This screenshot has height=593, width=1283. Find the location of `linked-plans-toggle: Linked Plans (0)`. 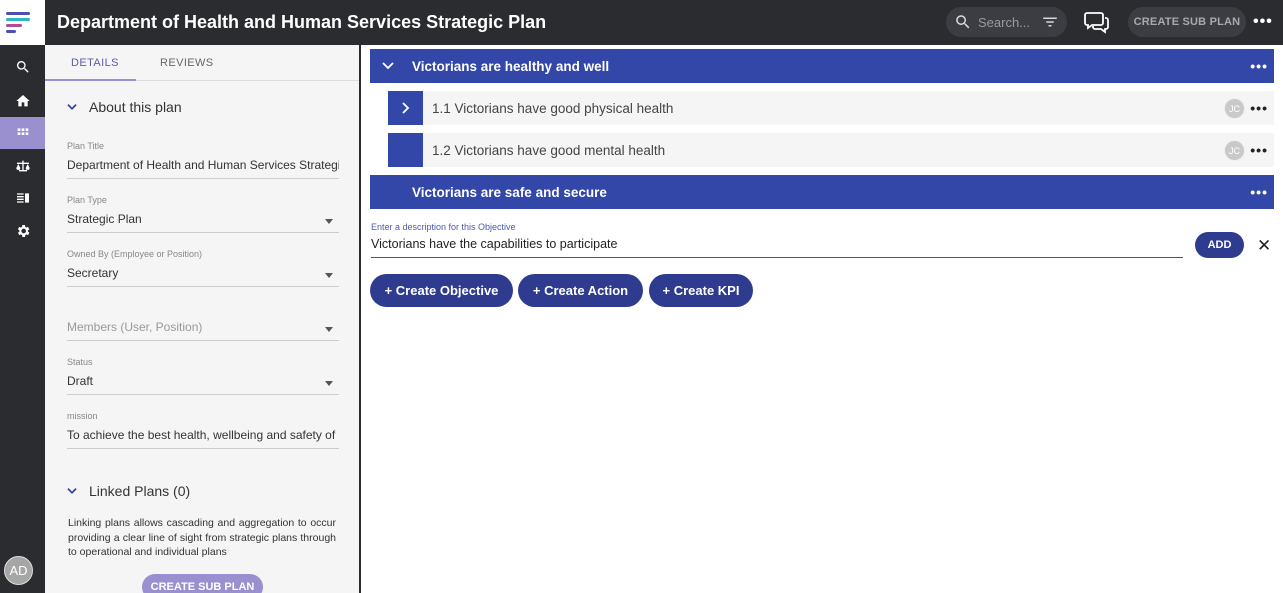

linked-plans-toggle: Linked Plans (0) is located at coordinates (127, 491).